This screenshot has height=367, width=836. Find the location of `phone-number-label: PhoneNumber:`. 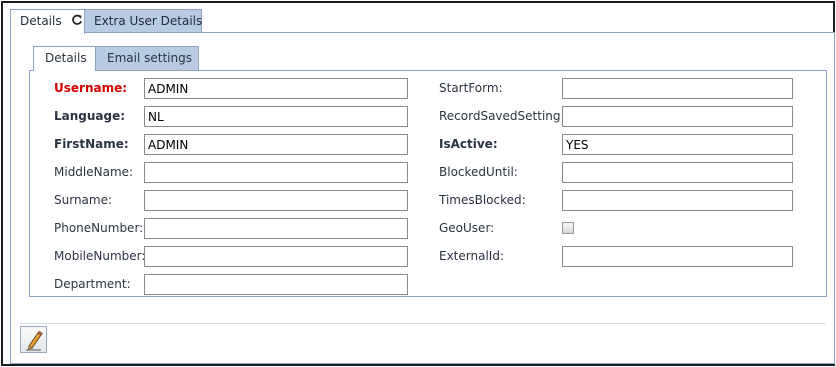

phone-number-label: PhoneNumber: is located at coordinates (99, 228).